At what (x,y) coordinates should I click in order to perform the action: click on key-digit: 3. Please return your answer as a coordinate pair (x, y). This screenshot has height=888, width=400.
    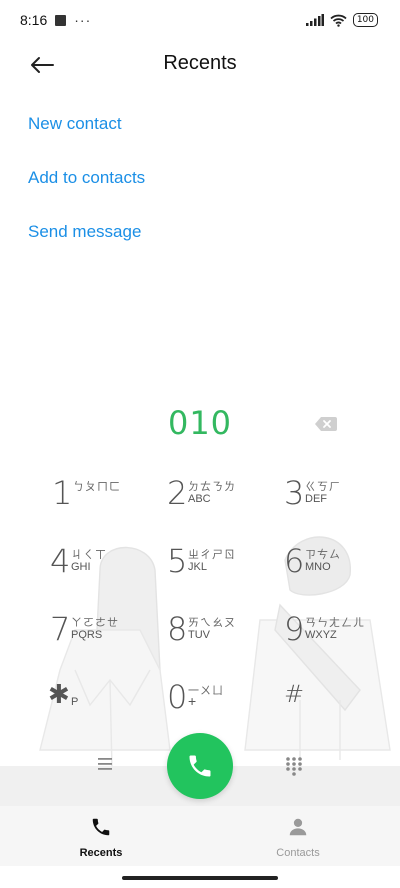
    Looking at the image, I should click on (294, 493).